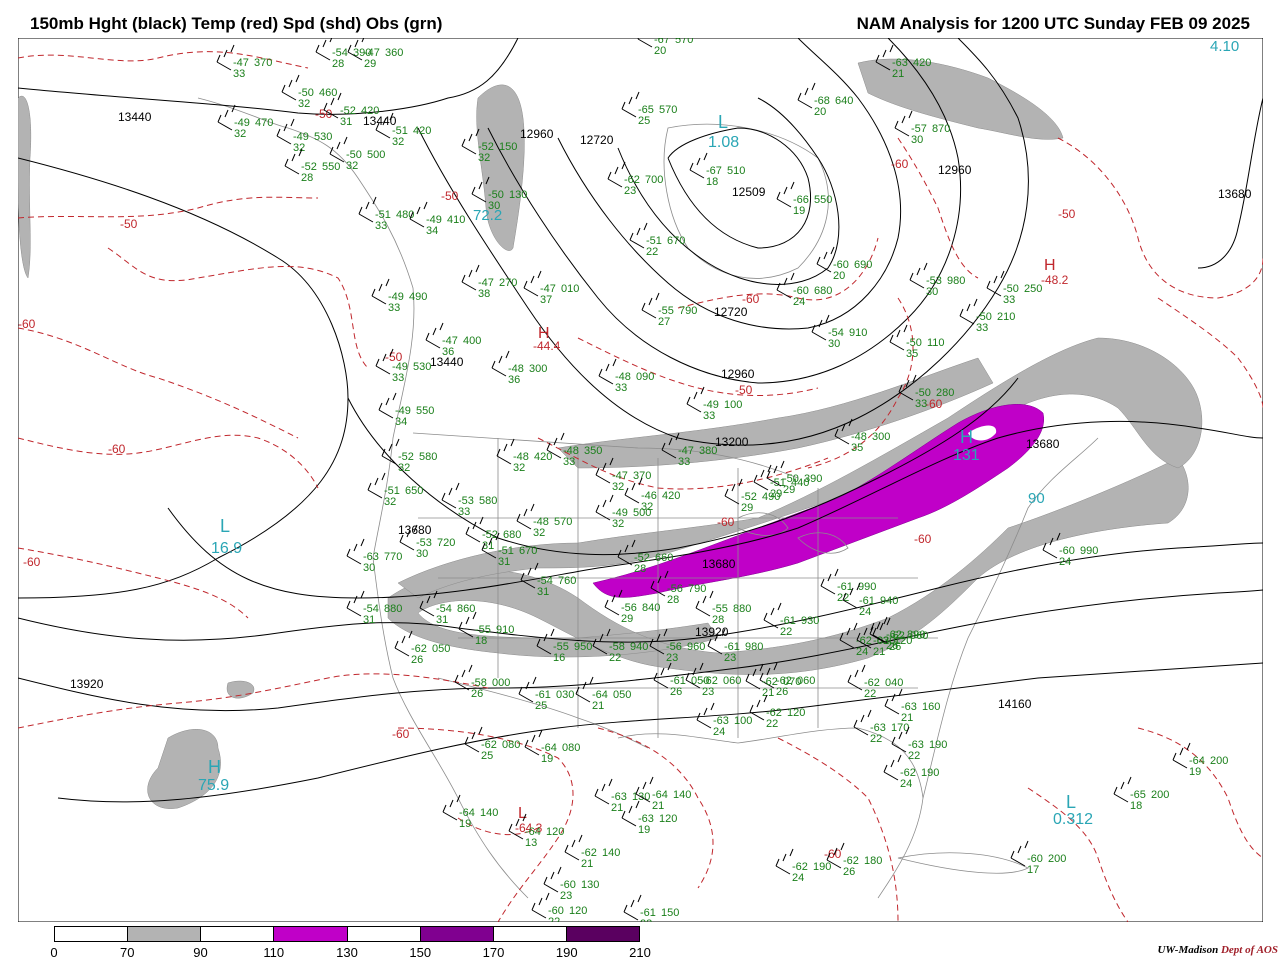 Image resolution: width=1280 pixels, height=960 pixels. Describe the element at coordinates (484, 294) in the screenshot. I see `station-dewpoint: 38` at that location.